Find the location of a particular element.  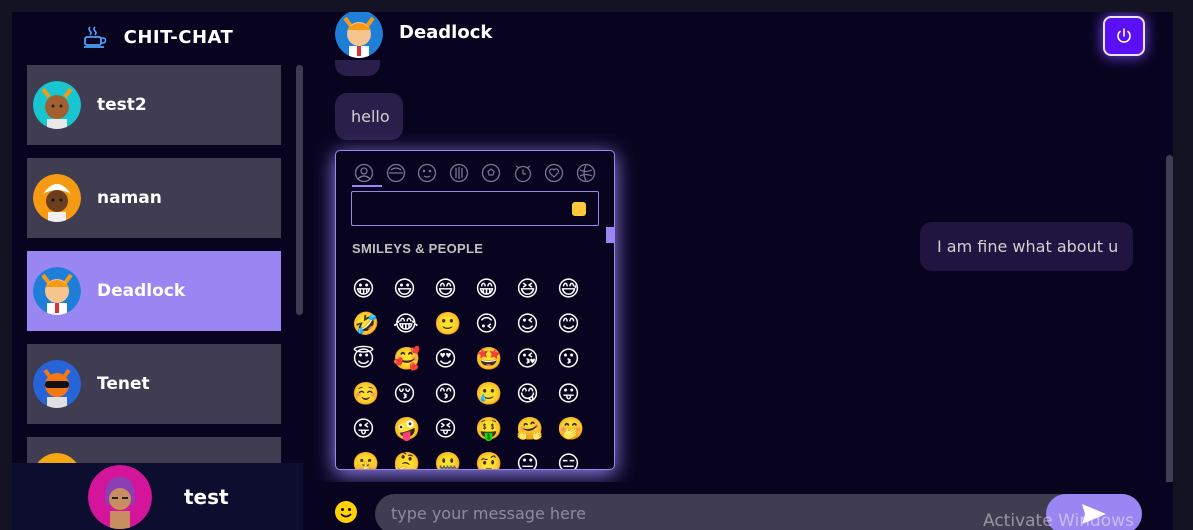

emoji-search-field is located at coordinates (475, 208).